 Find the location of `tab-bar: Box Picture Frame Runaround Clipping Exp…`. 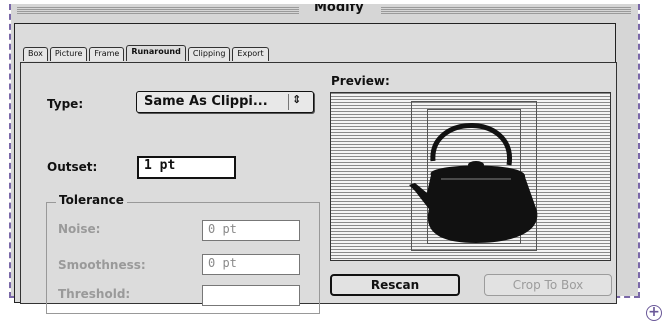

tab-bar: Box Picture Frame Runaround Clipping Exp… is located at coordinates (146, 54).